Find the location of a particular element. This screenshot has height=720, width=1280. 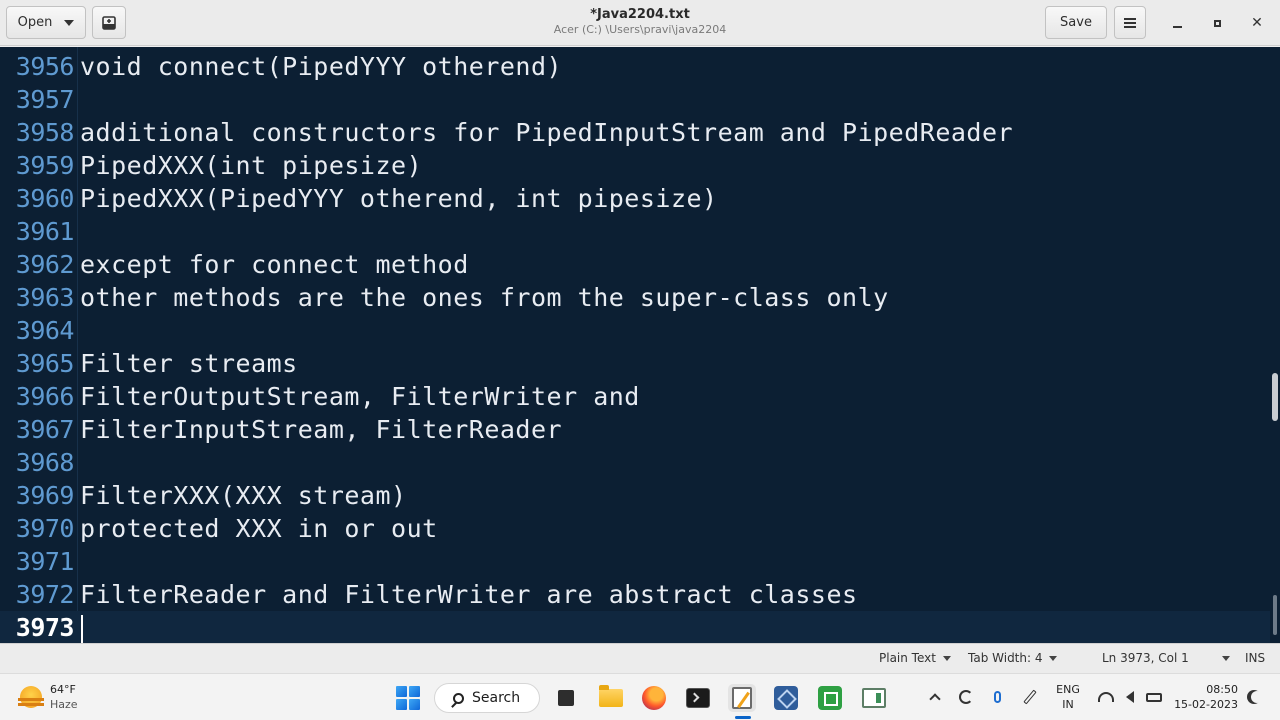

system-clock: 08:50 15-02-2023 is located at coordinates (1206, 697).